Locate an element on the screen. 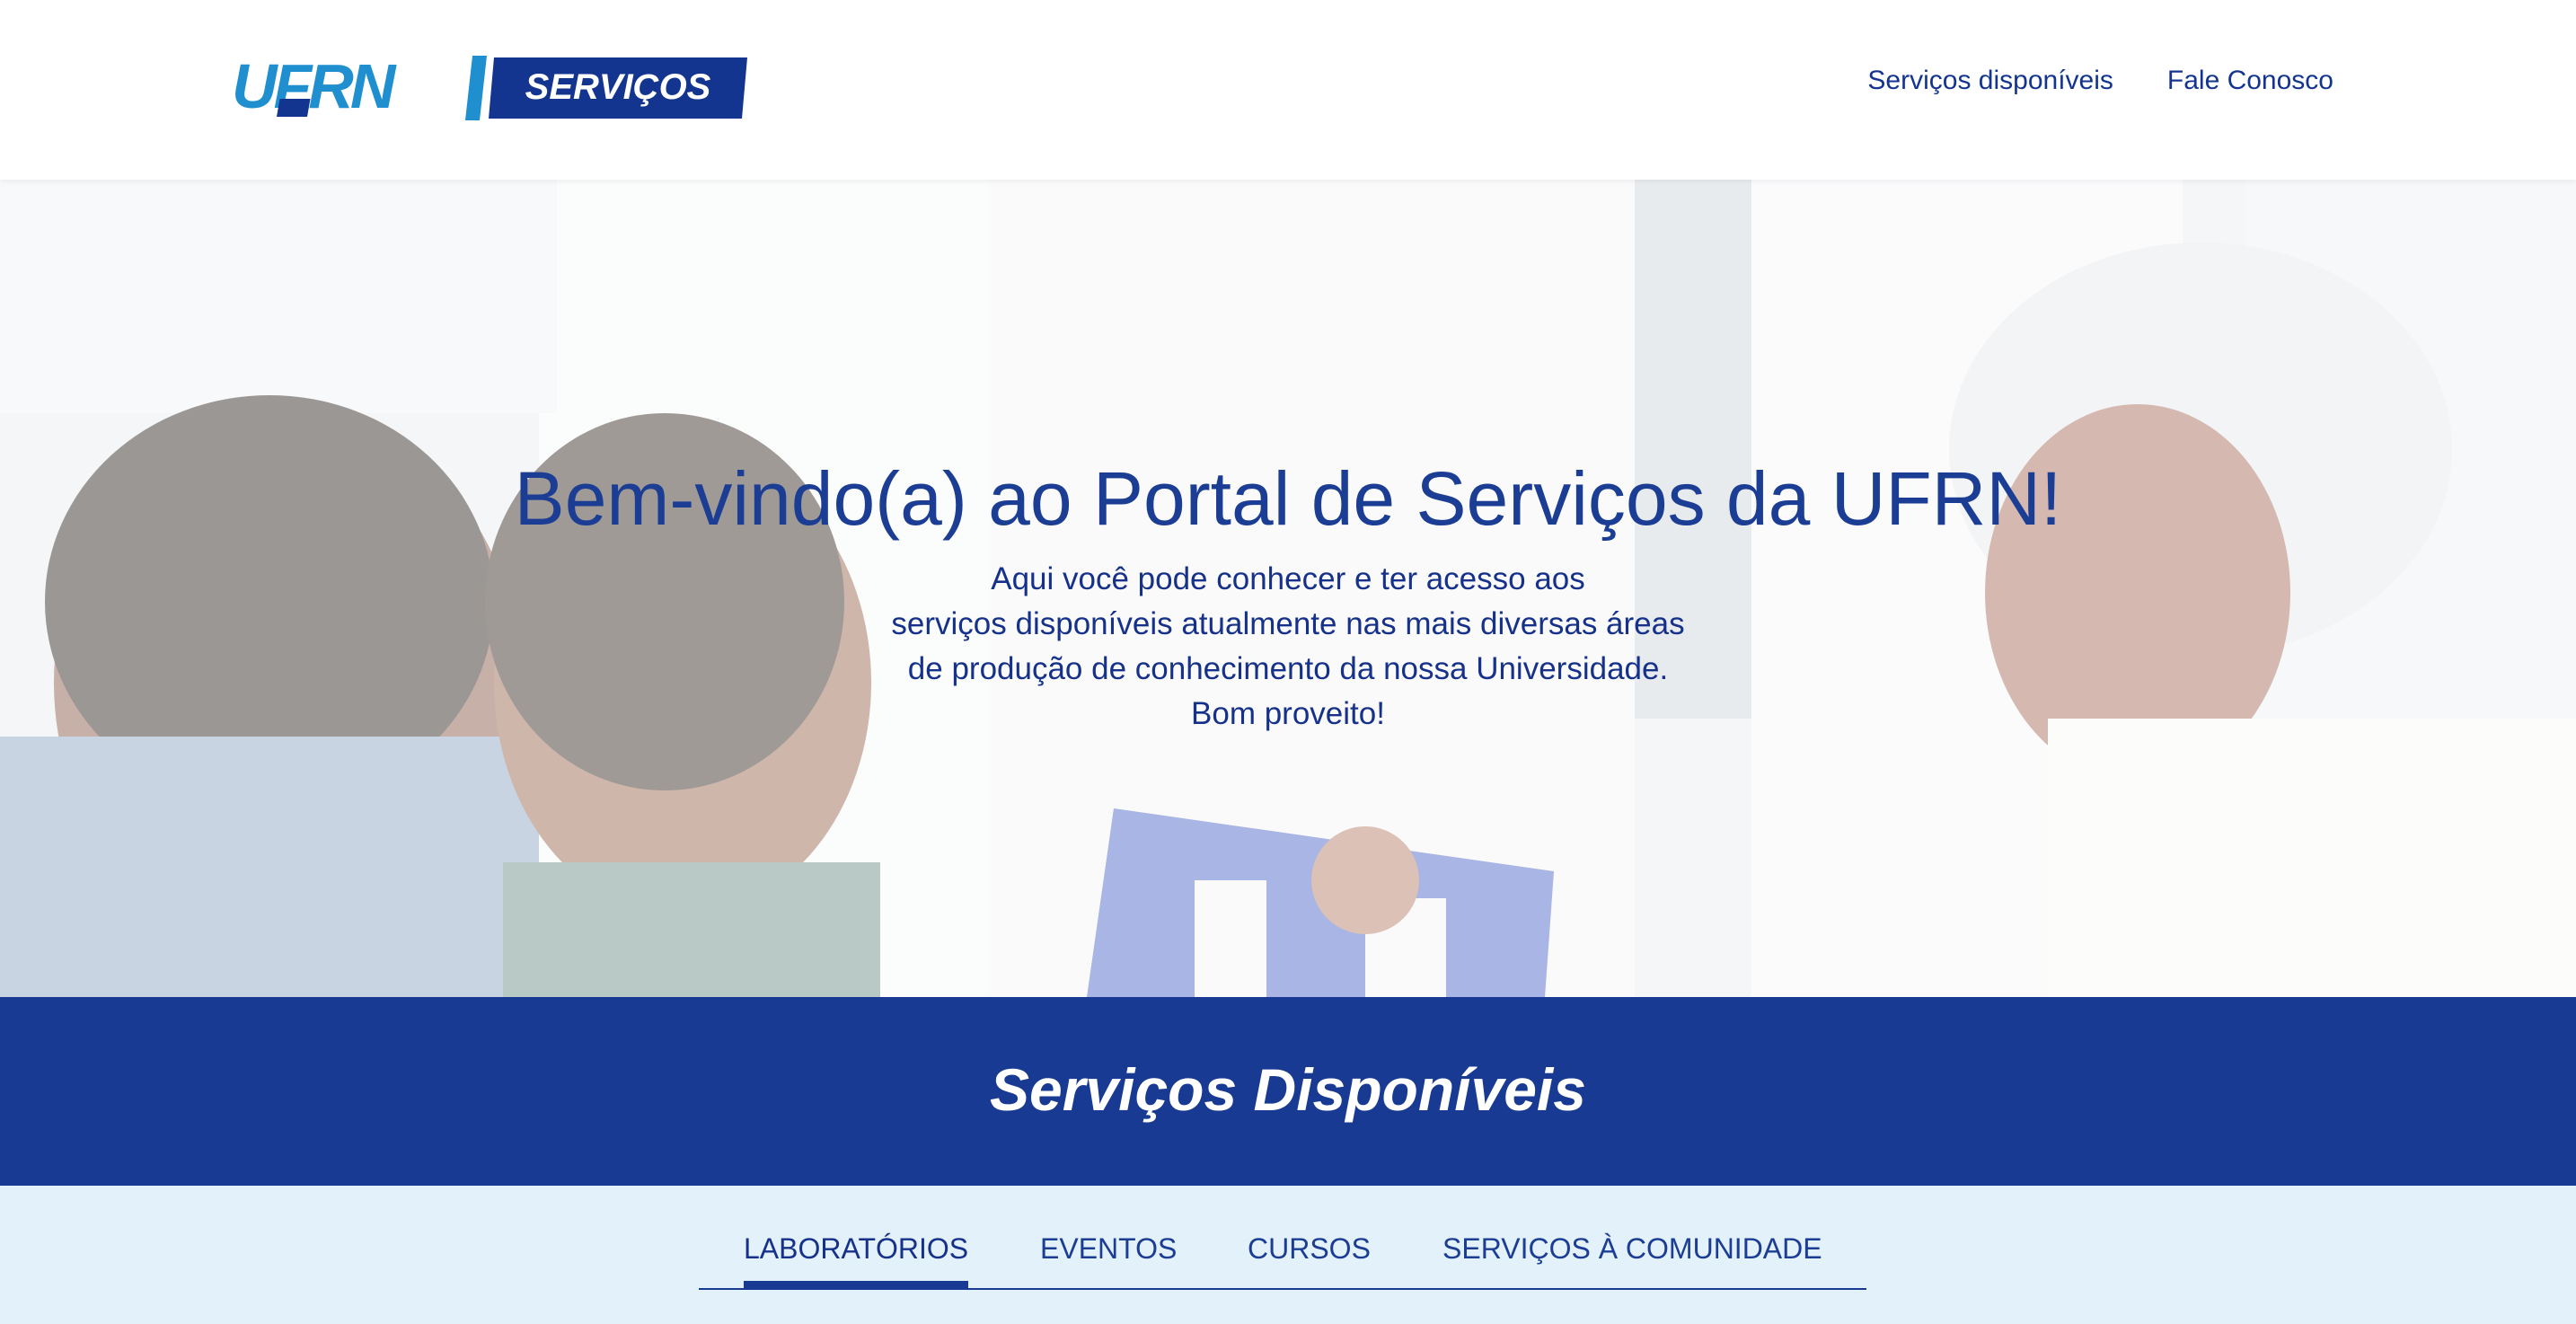 The image size is (2576, 1324). logo-graphic: UFRN SERVIÇOS is located at coordinates (489, 88).